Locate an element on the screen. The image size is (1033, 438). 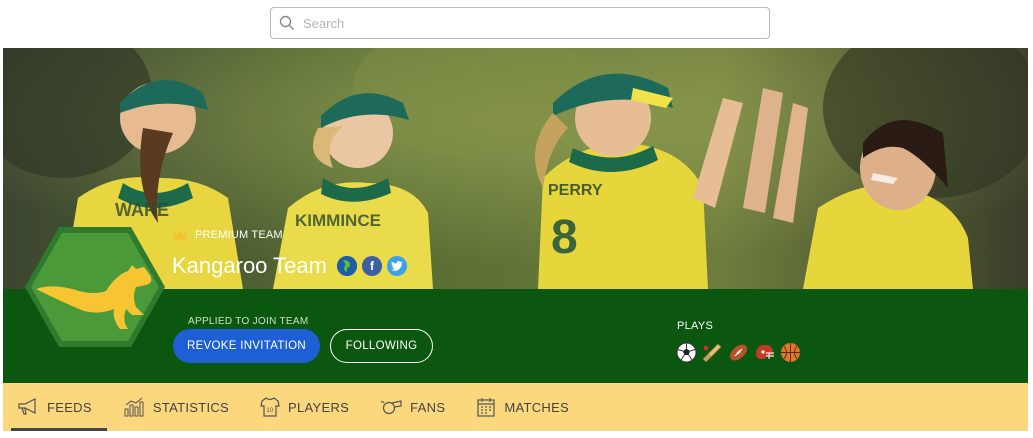
social-links: f is located at coordinates (371, 266).